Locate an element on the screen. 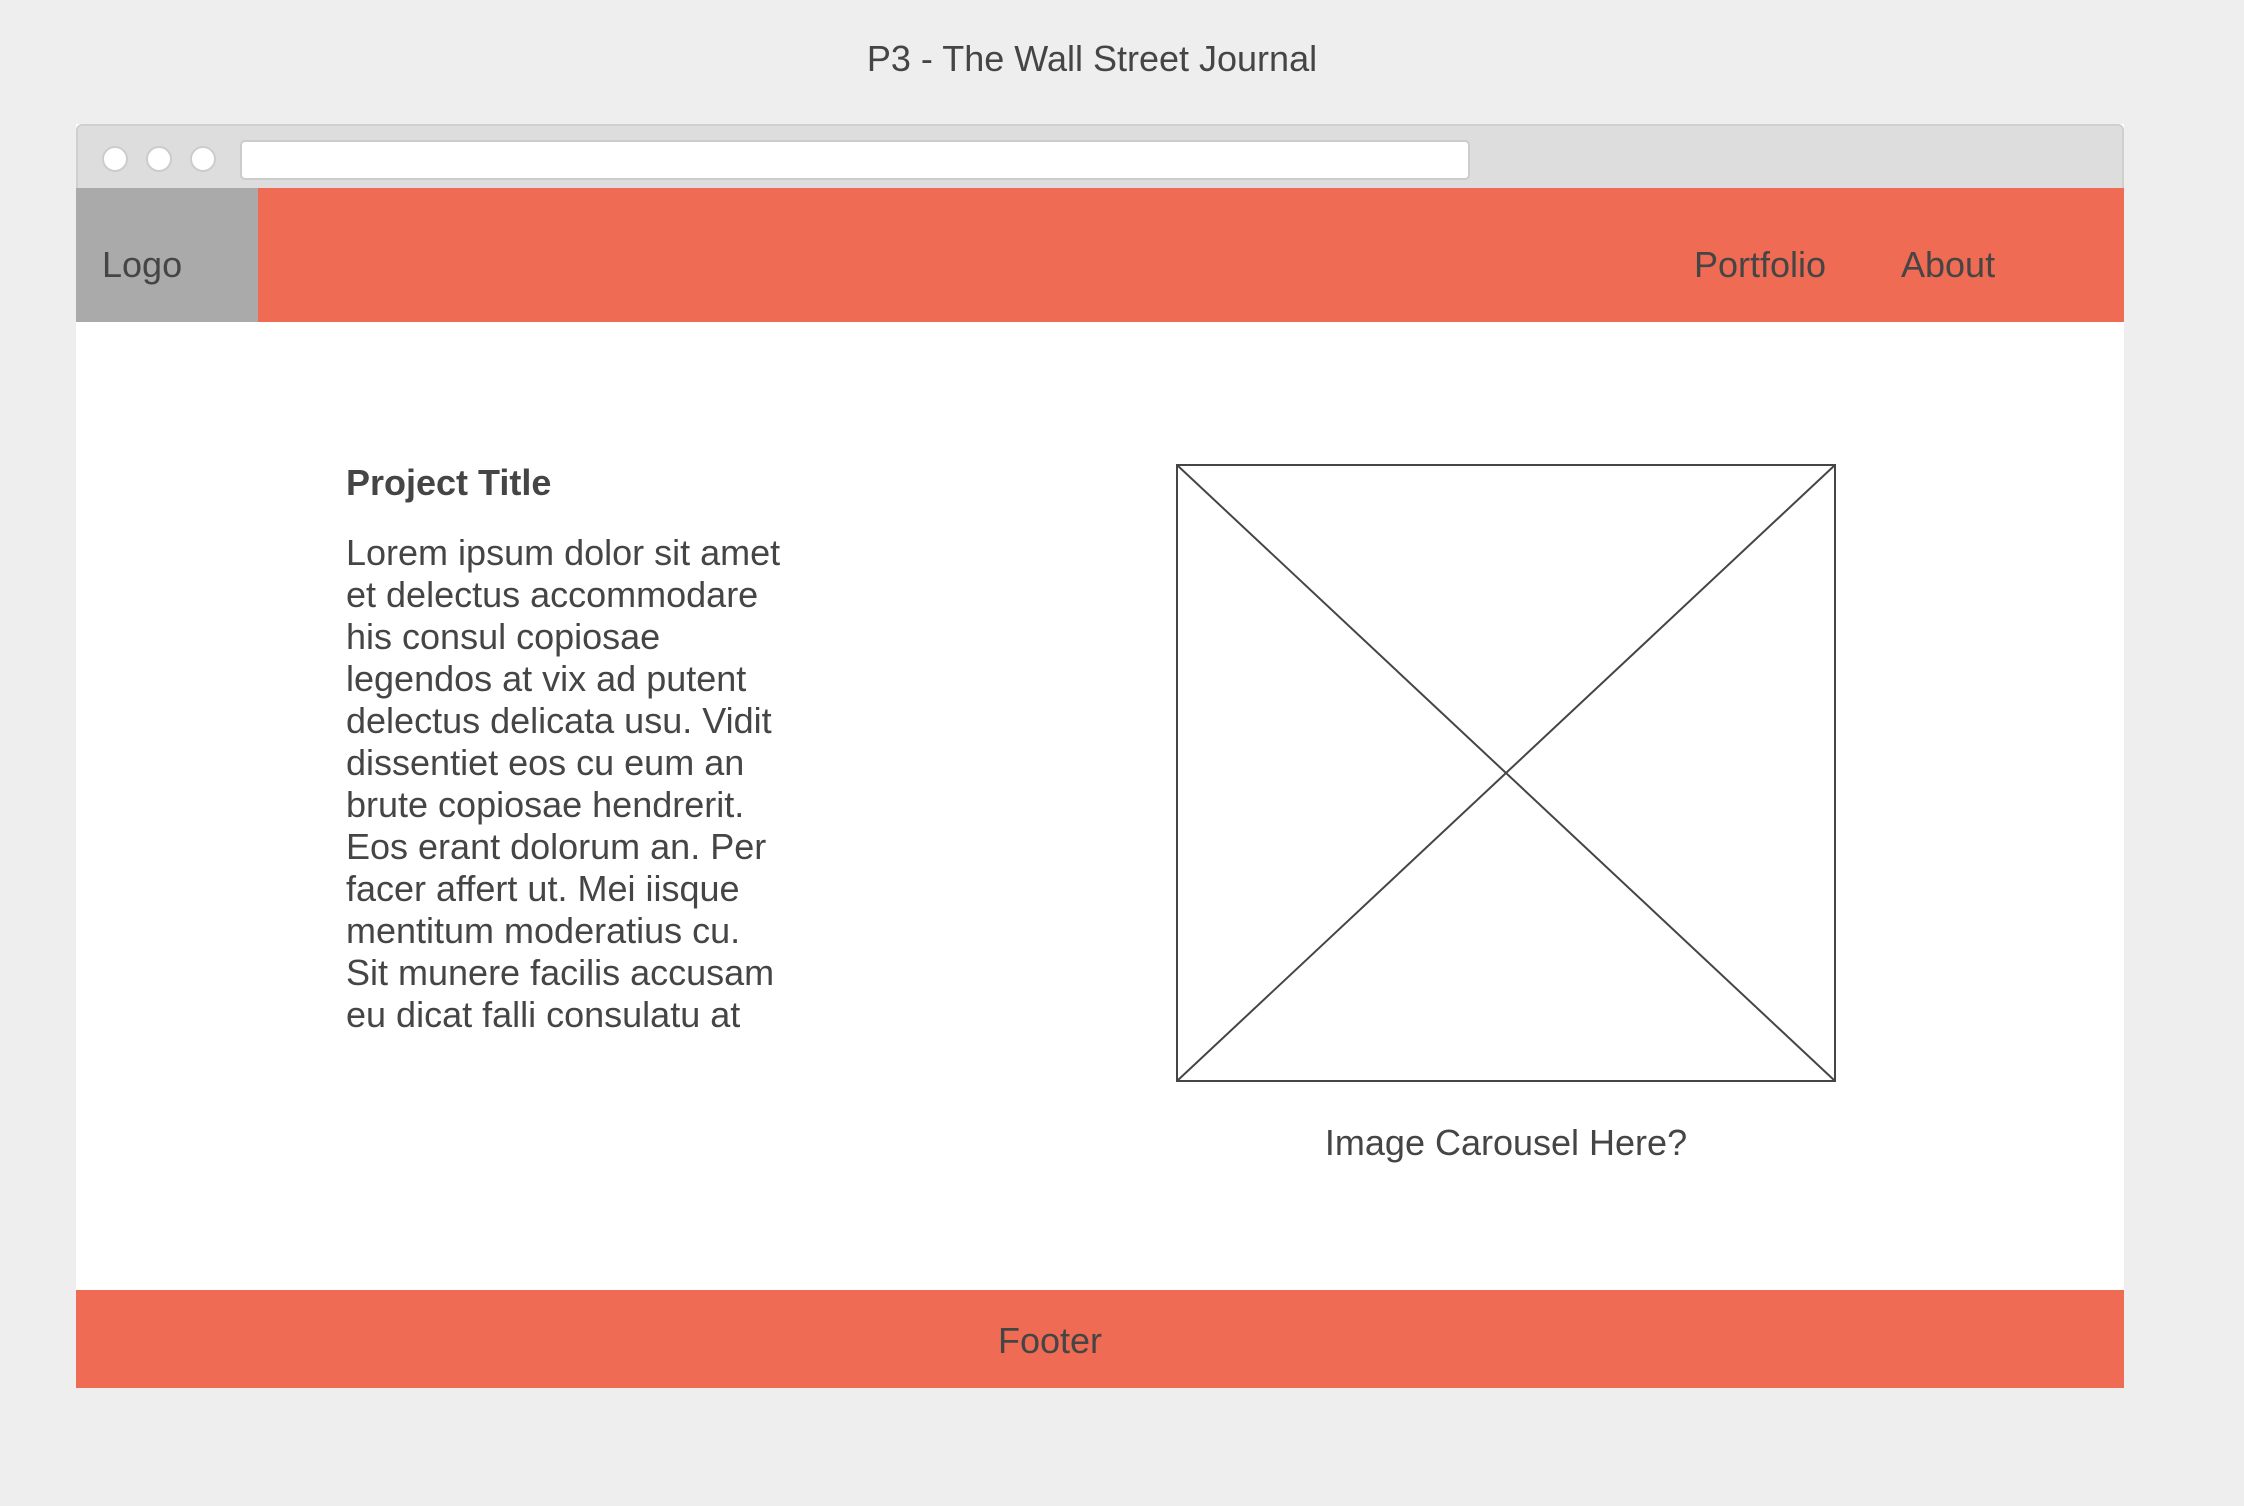  image-caption: Image Carousel Here? is located at coordinates (1506, 1142).